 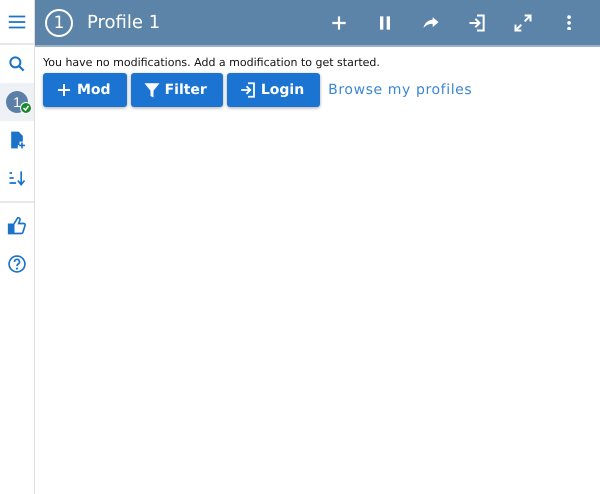 I want to click on empty-message: You have no modifications. Add a modification to get started., so click(x=212, y=62).